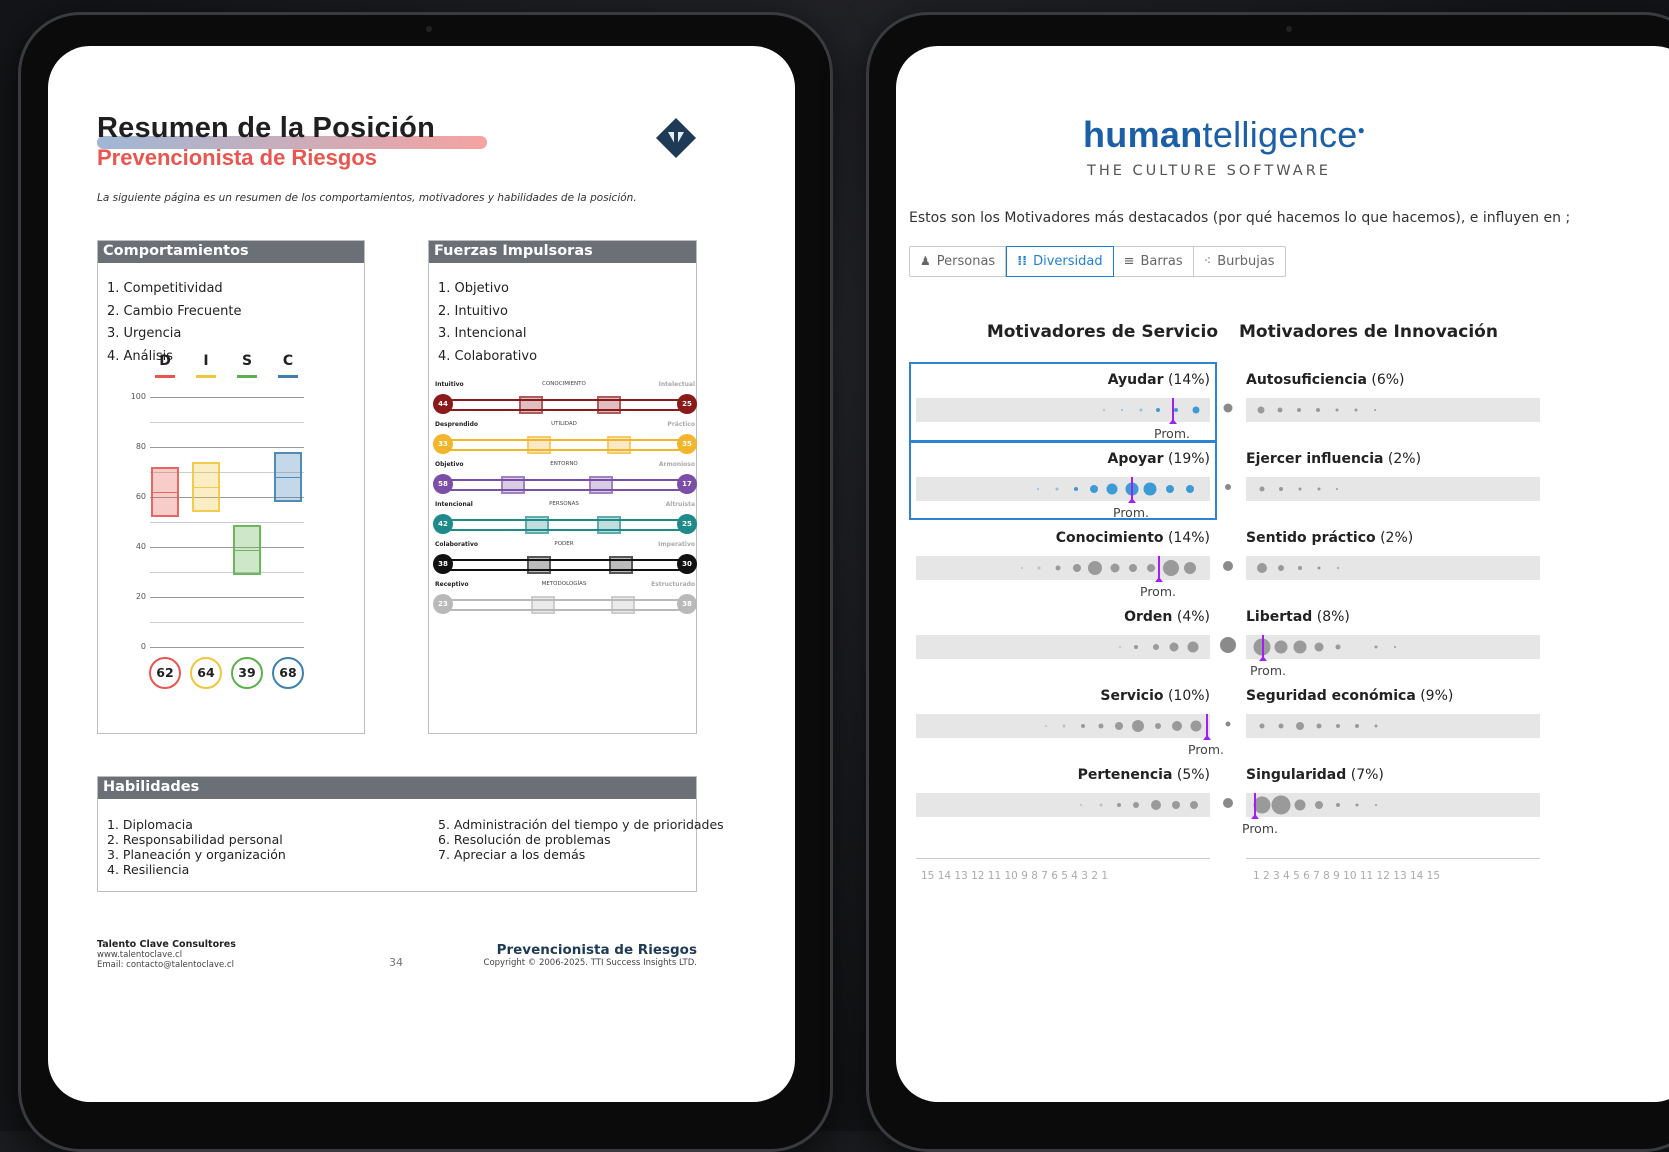 Image resolution: width=1669 pixels, height=1152 pixels. I want to click on camera, so click(1289, 29).